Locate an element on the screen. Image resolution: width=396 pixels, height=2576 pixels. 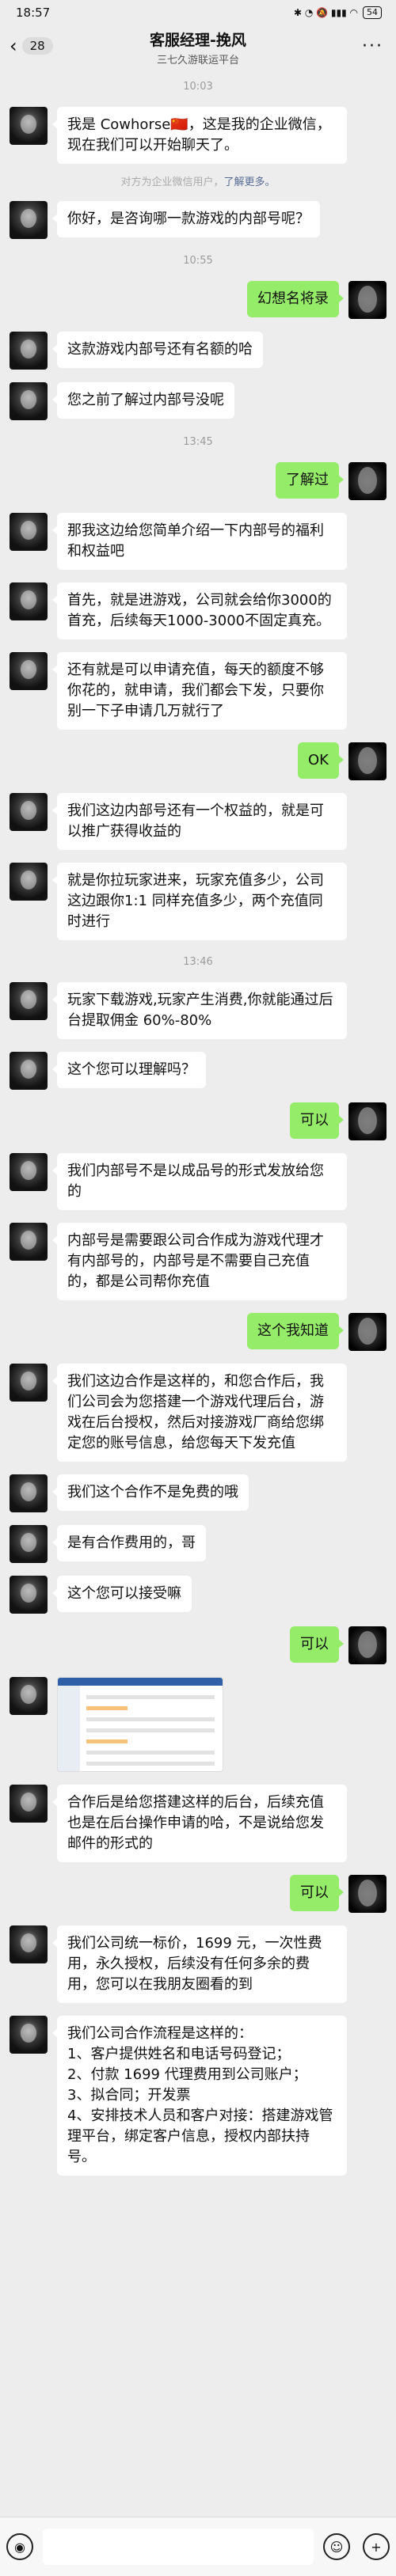
message-row: 你好，是咨询哪一款游戏的内部号呢？ is located at coordinates (198, 220).